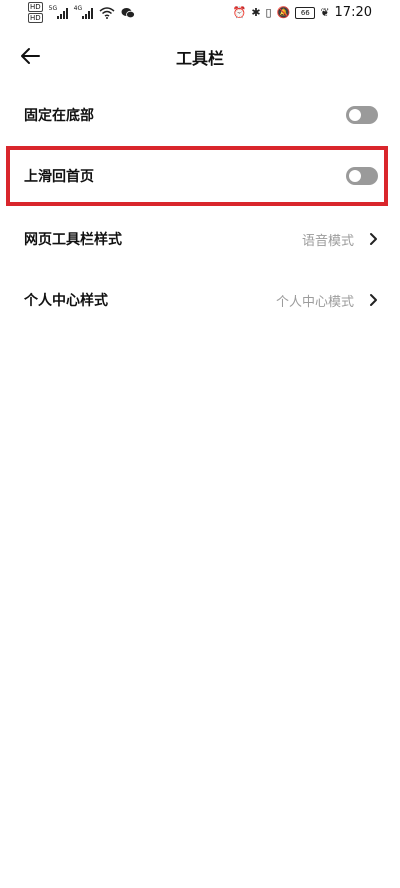 Image resolution: width=400 pixels, height=888 pixels. I want to click on swipe-home-toggle, so click(362, 176).